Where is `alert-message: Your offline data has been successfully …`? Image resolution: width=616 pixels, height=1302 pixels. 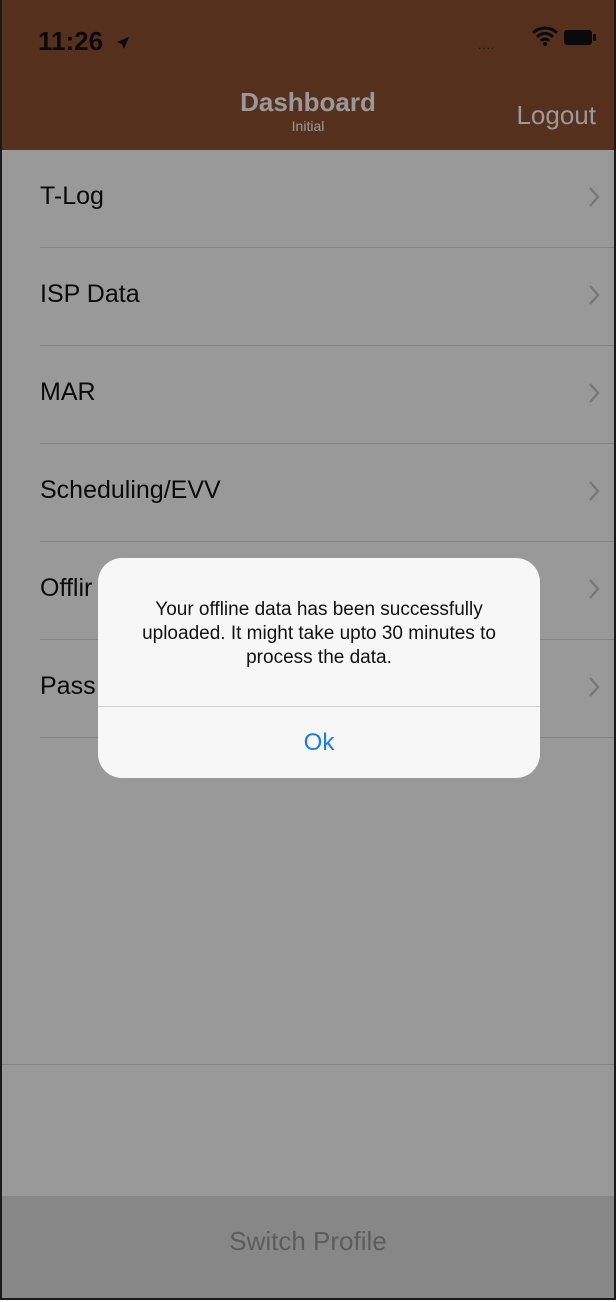 alert-message: Your offline data has been successfully … is located at coordinates (319, 633).